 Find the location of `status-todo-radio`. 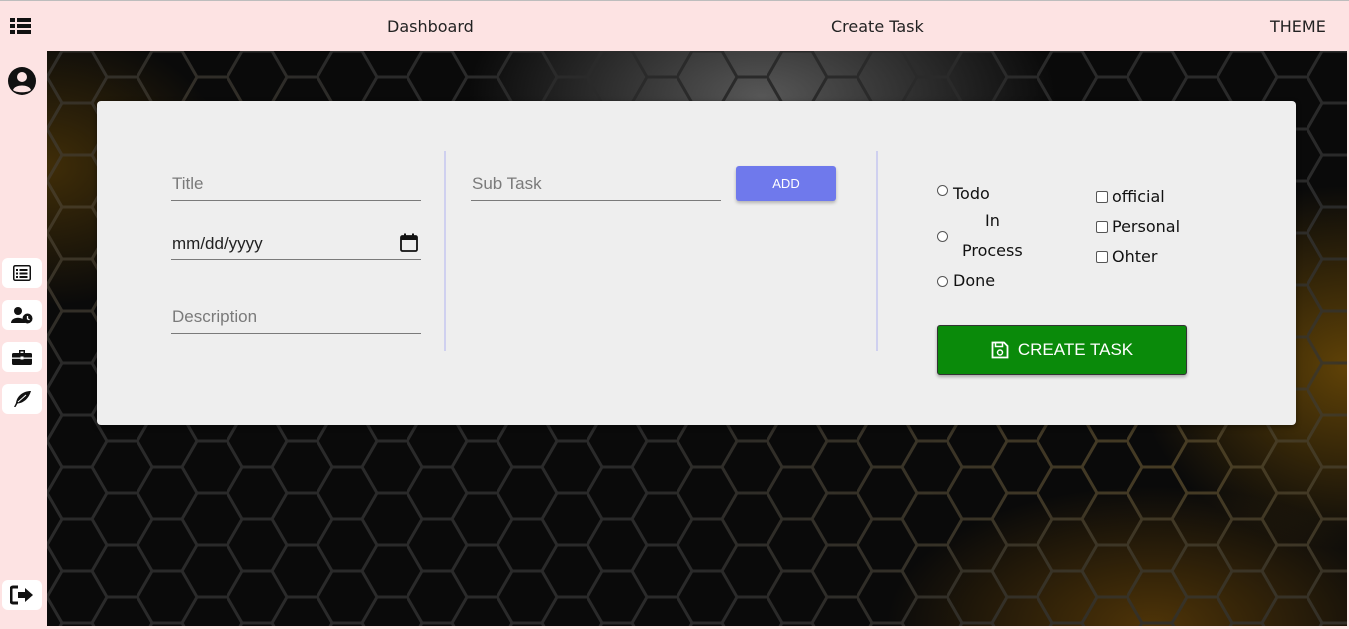

status-todo-radio is located at coordinates (942, 190).